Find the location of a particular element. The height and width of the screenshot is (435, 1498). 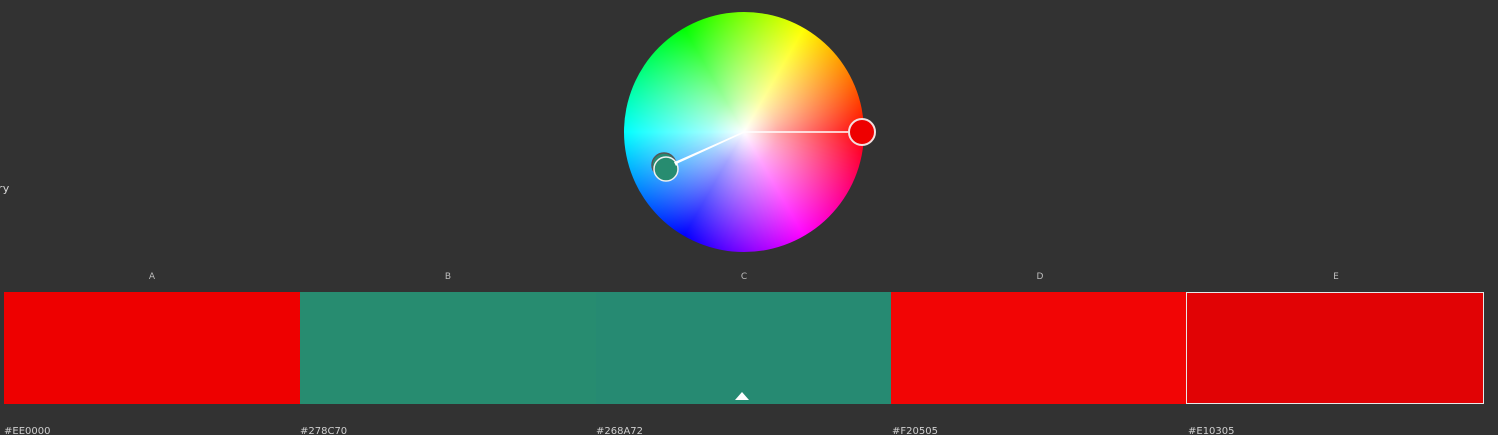

swatch-letter-e: E is located at coordinates (1336, 277).